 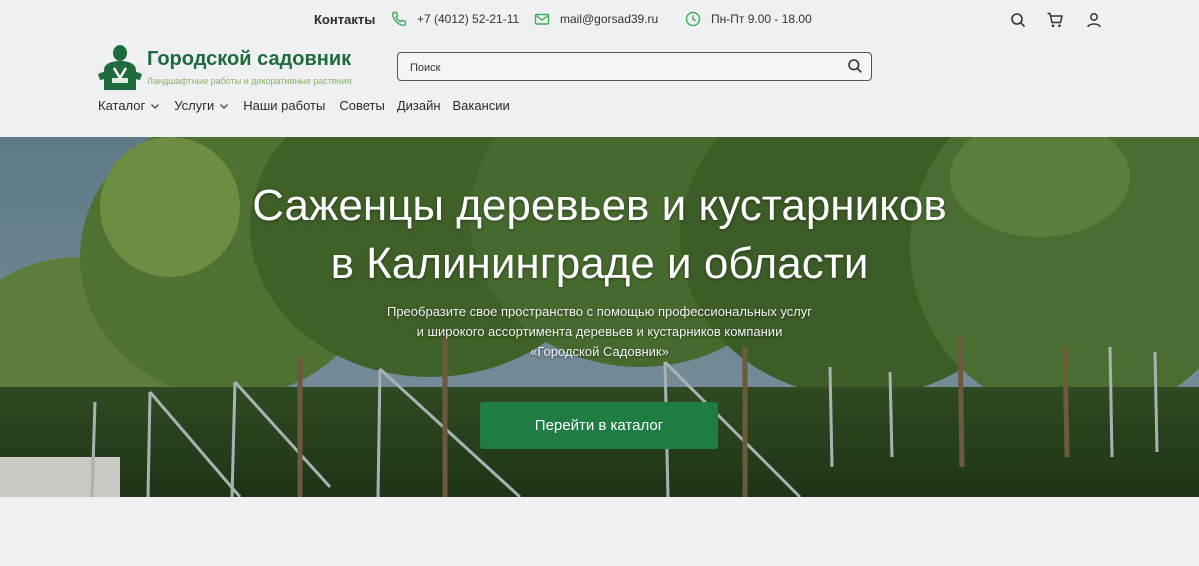 I want to click on nav-item-our-works: Наши работы, so click(x=284, y=105).